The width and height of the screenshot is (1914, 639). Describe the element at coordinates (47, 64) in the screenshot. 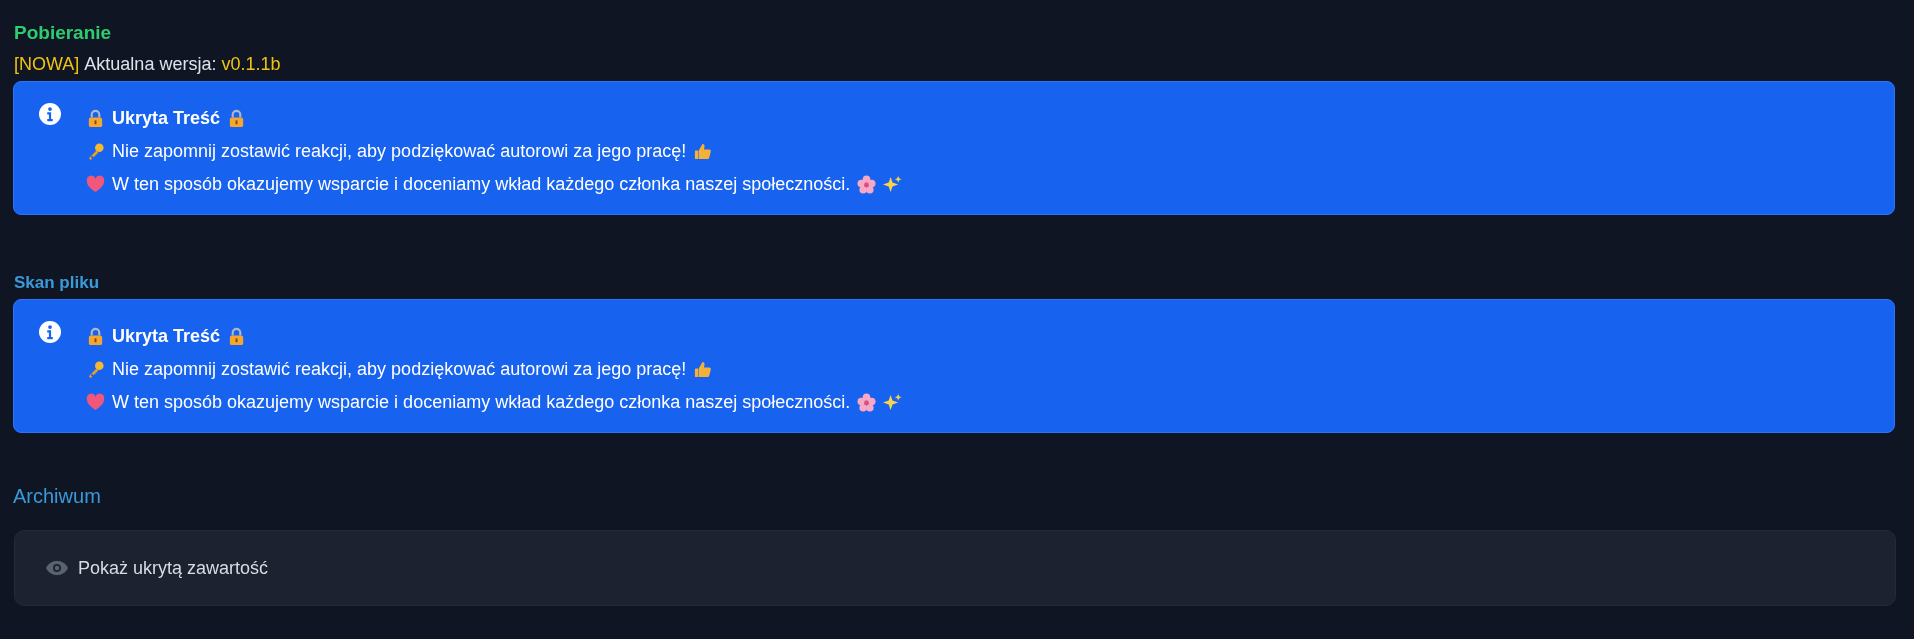

I see `new-tag-label: [NOWA]` at that location.